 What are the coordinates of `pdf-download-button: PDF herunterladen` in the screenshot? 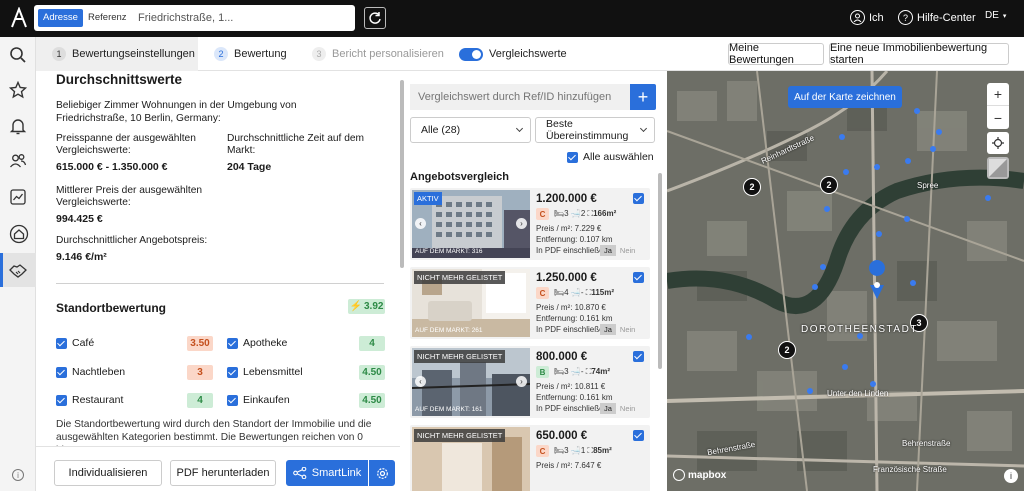 It's located at (223, 473).